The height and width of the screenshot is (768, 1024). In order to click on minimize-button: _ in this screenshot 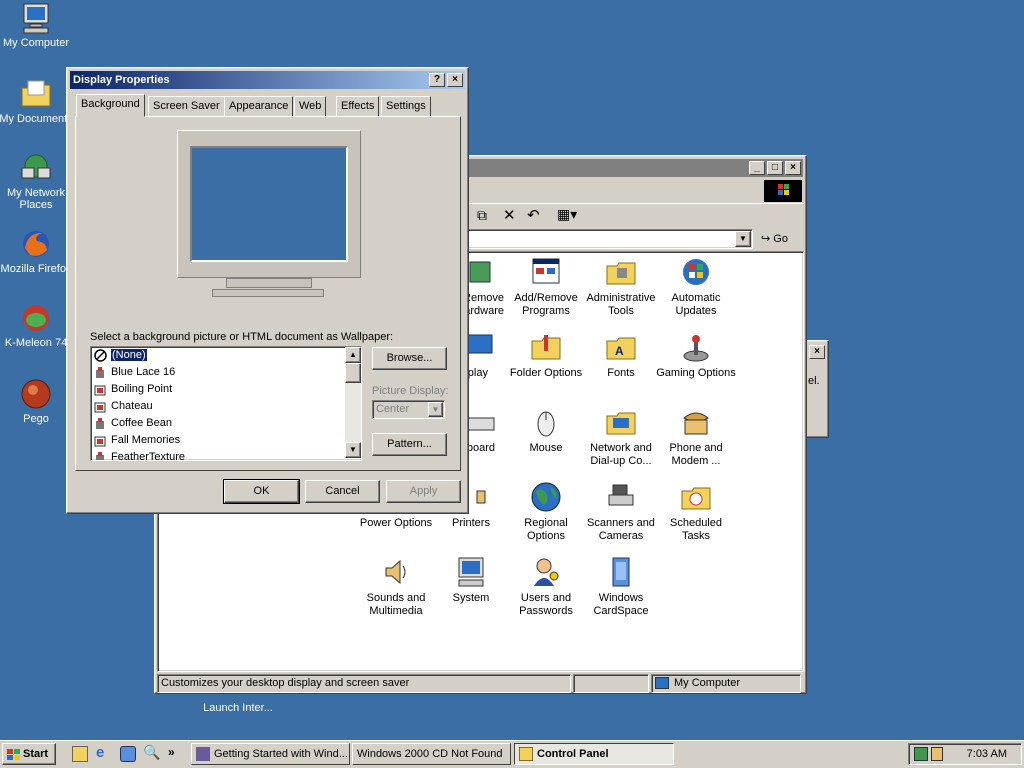, I will do `click(757, 168)`.